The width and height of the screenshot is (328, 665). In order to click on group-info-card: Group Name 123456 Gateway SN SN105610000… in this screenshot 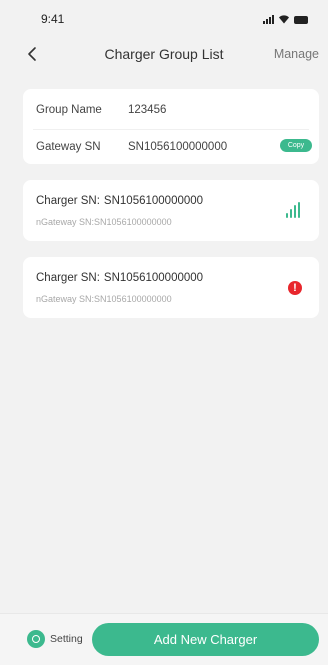, I will do `click(171, 126)`.